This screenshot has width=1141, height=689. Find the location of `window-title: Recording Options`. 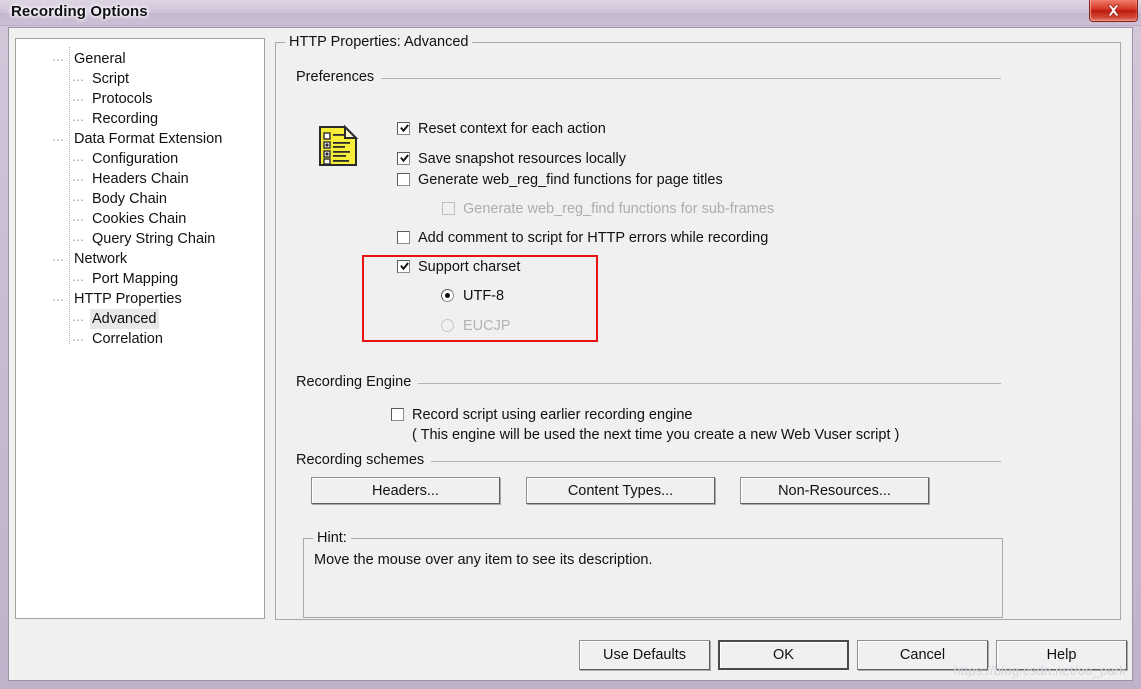

window-title: Recording Options is located at coordinates (79, 11).